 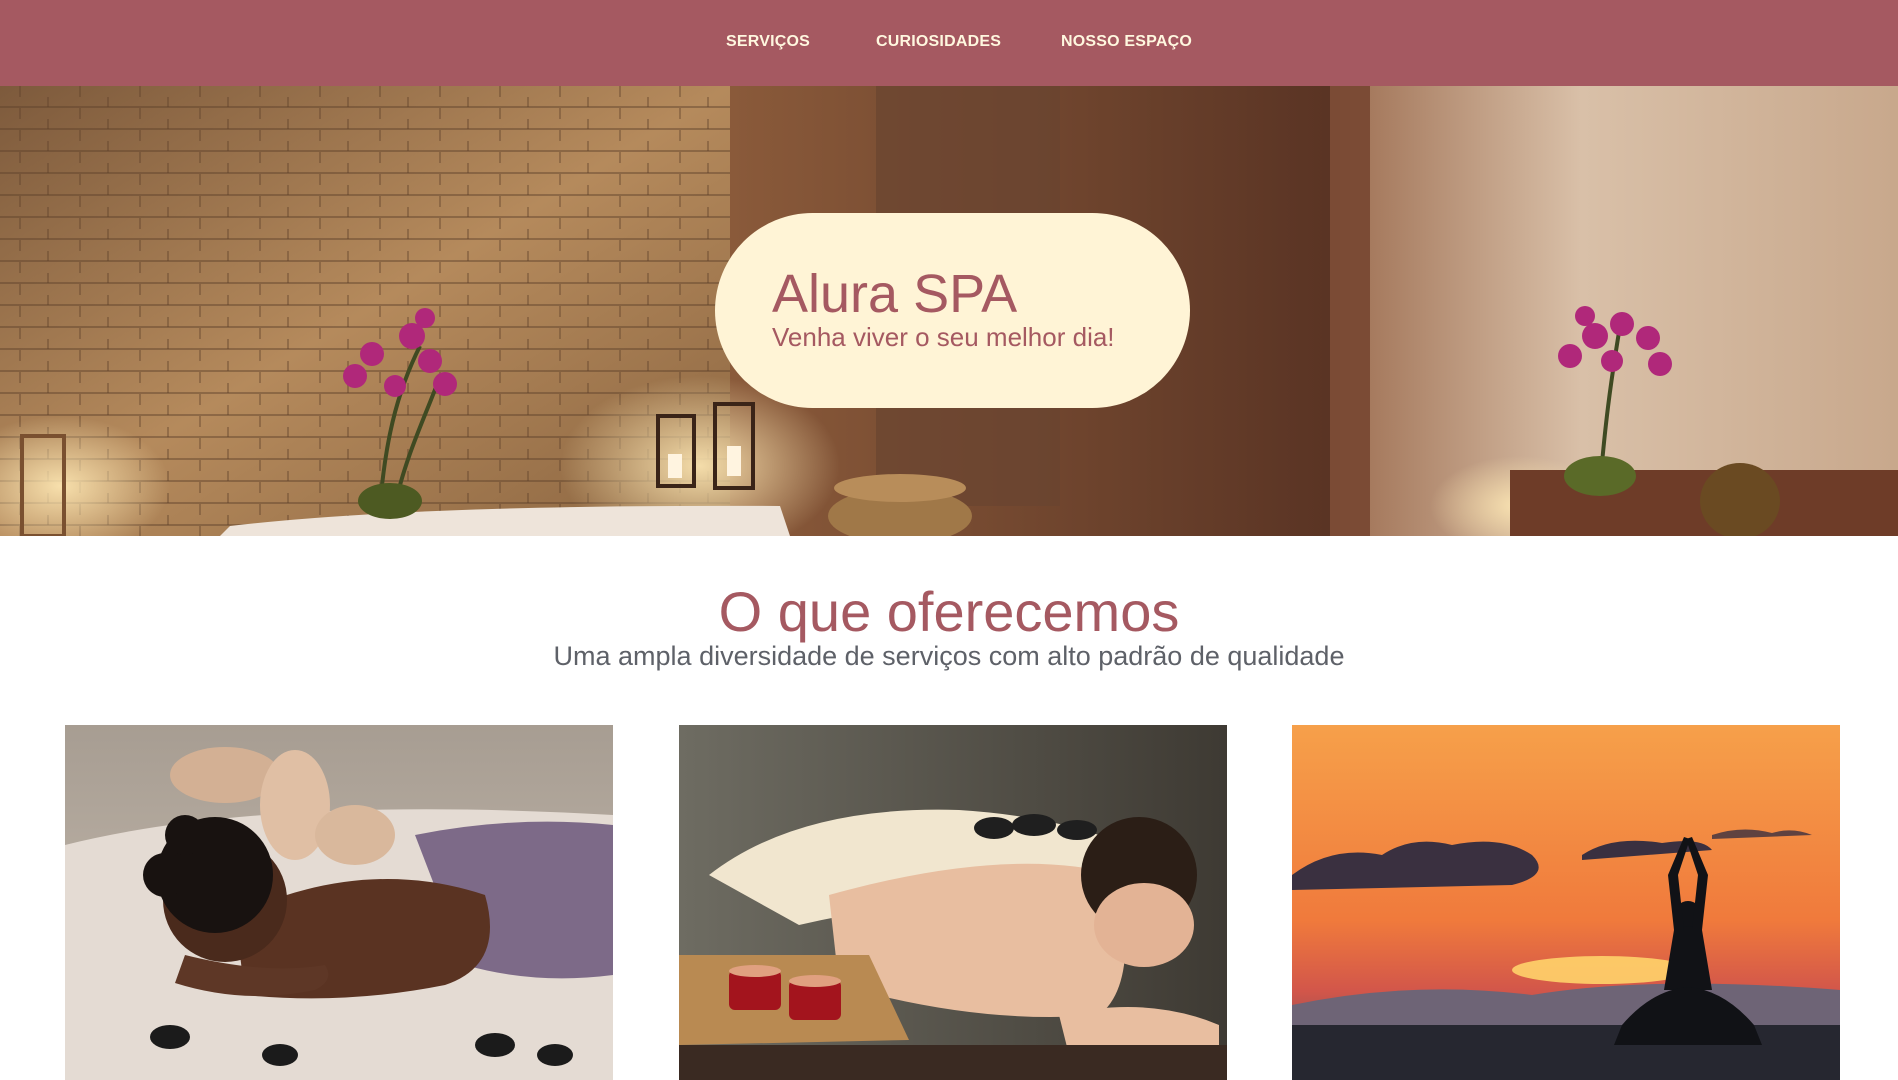 I want to click on yoga-sunset-image, so click(x=1566, y=902).